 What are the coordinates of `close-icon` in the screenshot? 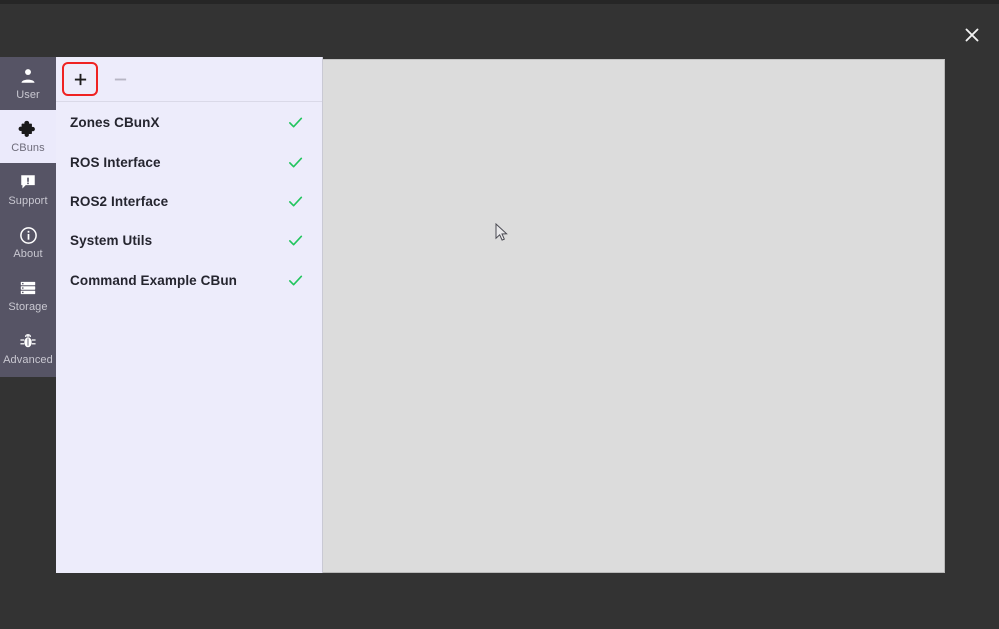 It's located at (972, 35).